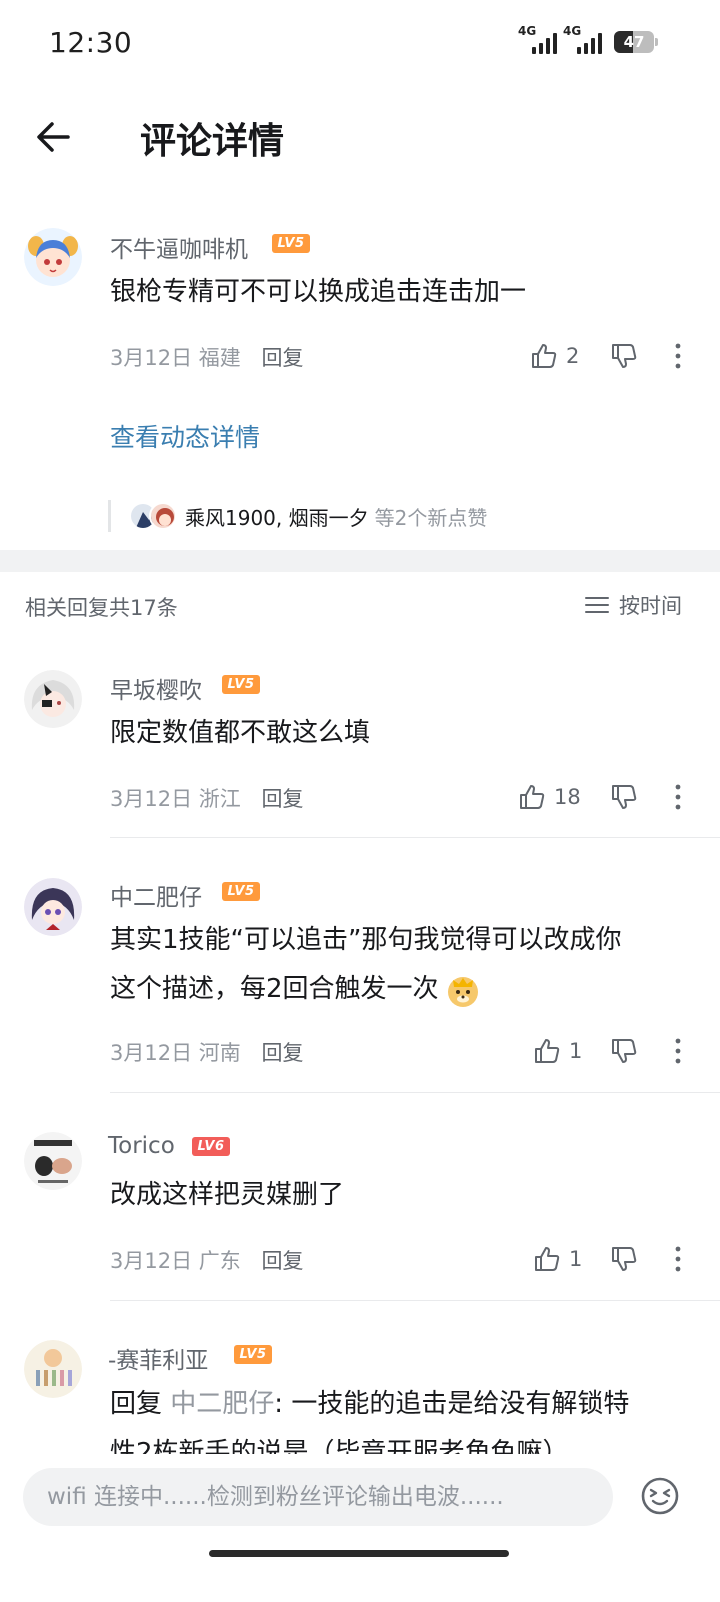 The width and height of the screenshot is (720, 1602). What do you see at coordinates (163, 516) in the screenshot?
I see `liker-avatar` at bounding box center [163, 516].